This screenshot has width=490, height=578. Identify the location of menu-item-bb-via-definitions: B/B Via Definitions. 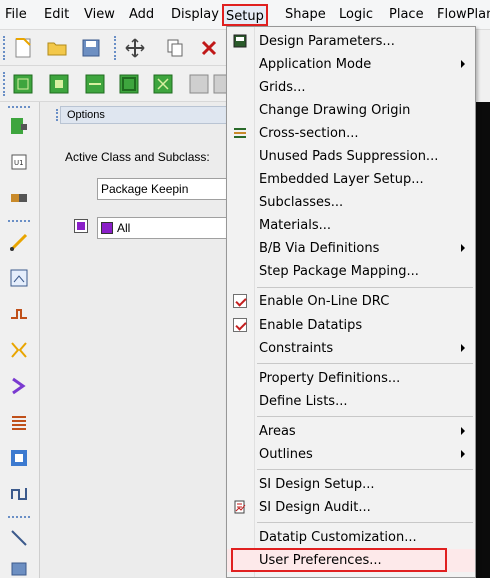
(351, 248).